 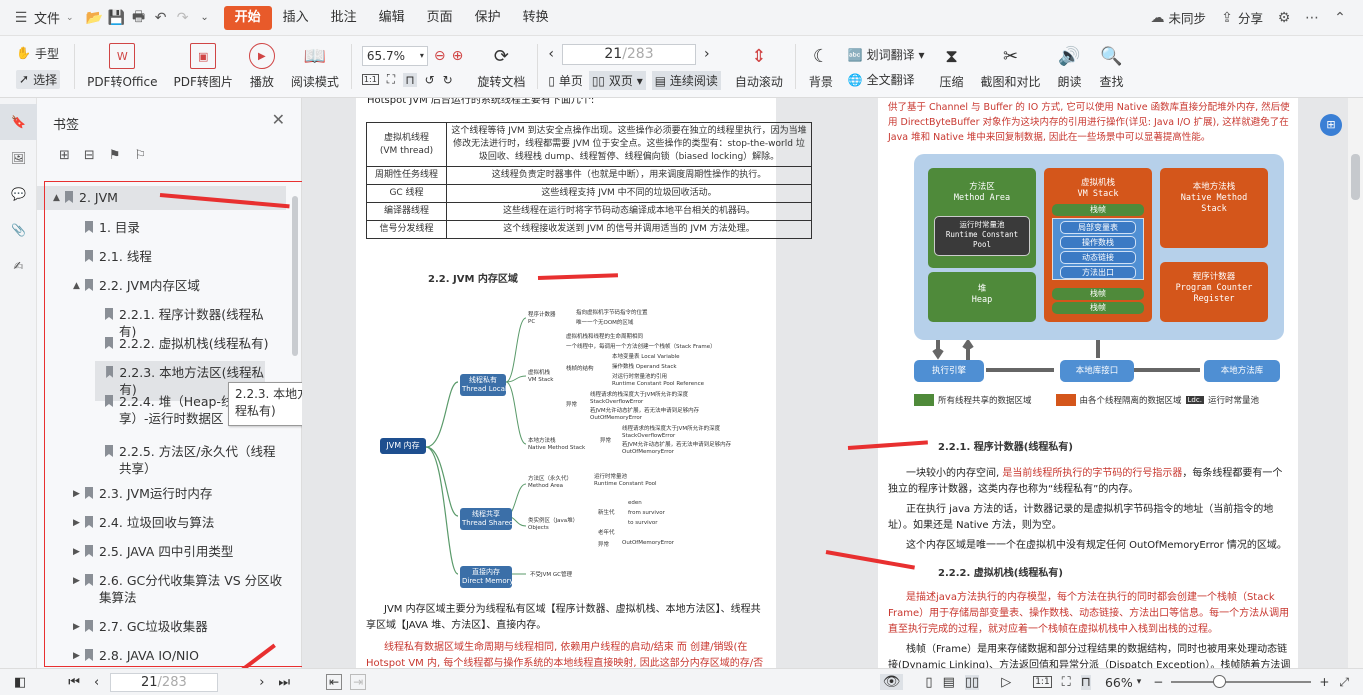 What do you see at coordinates (18, 266) in the screenshot?
I see `signature-icon: ✍` at bounding box center [18, 266].